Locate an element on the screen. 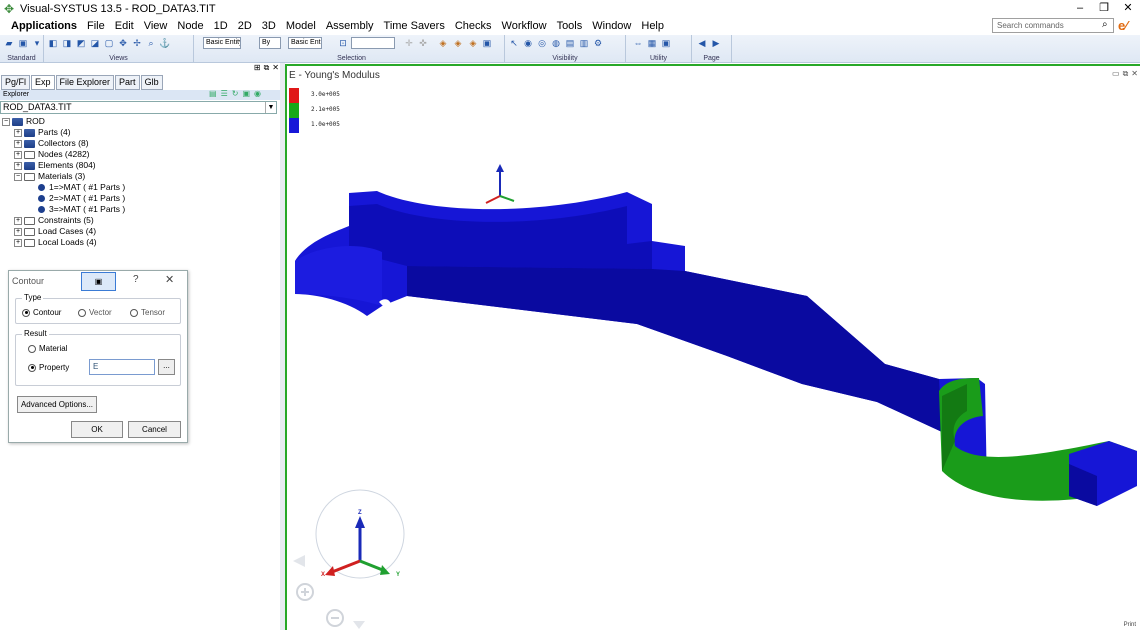 The width and height of the screenshot is (1140, 630). sort-icon: ☰ is located at coordinates (224, 94).